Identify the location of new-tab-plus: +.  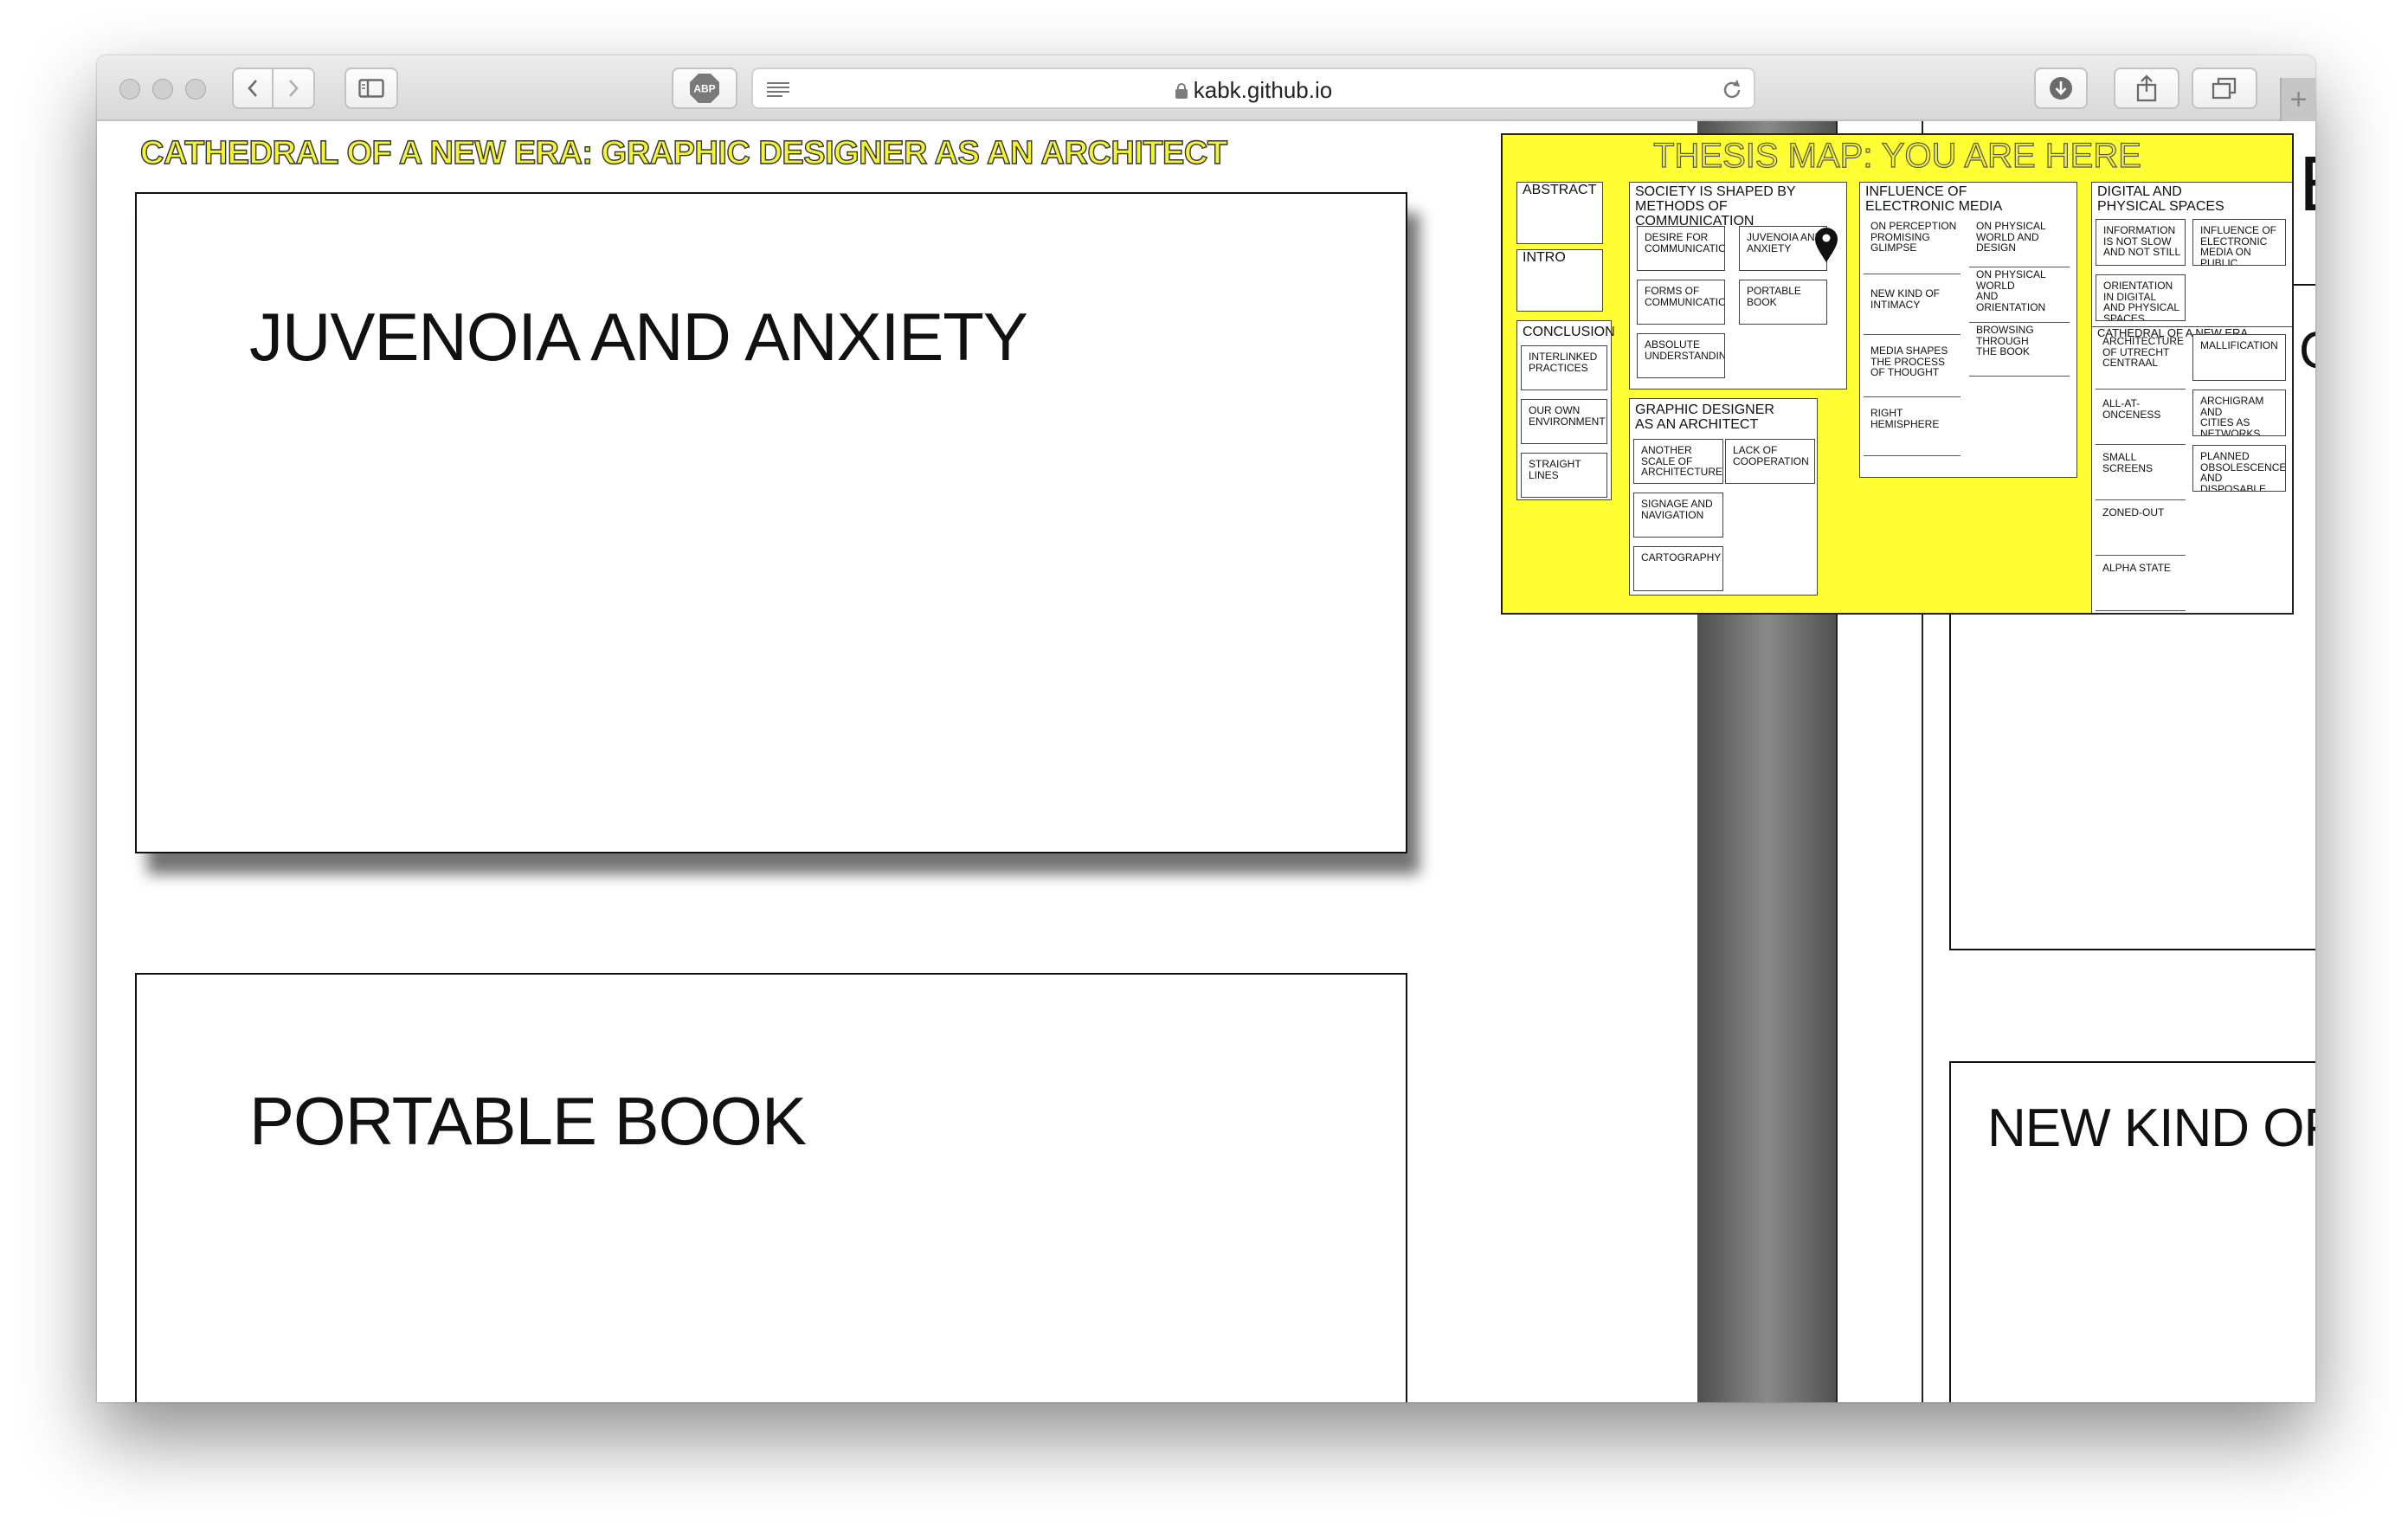
(2298, 99).